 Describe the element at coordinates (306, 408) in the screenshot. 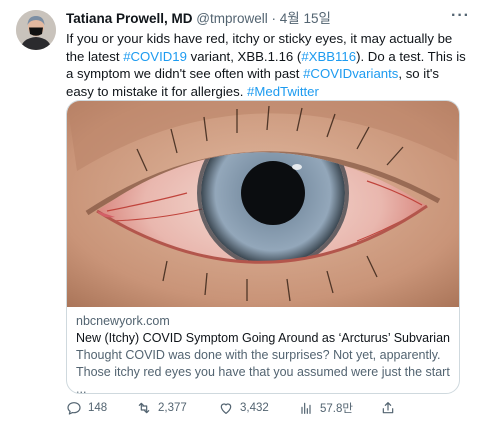

I see `views-chart-icon` at that location.